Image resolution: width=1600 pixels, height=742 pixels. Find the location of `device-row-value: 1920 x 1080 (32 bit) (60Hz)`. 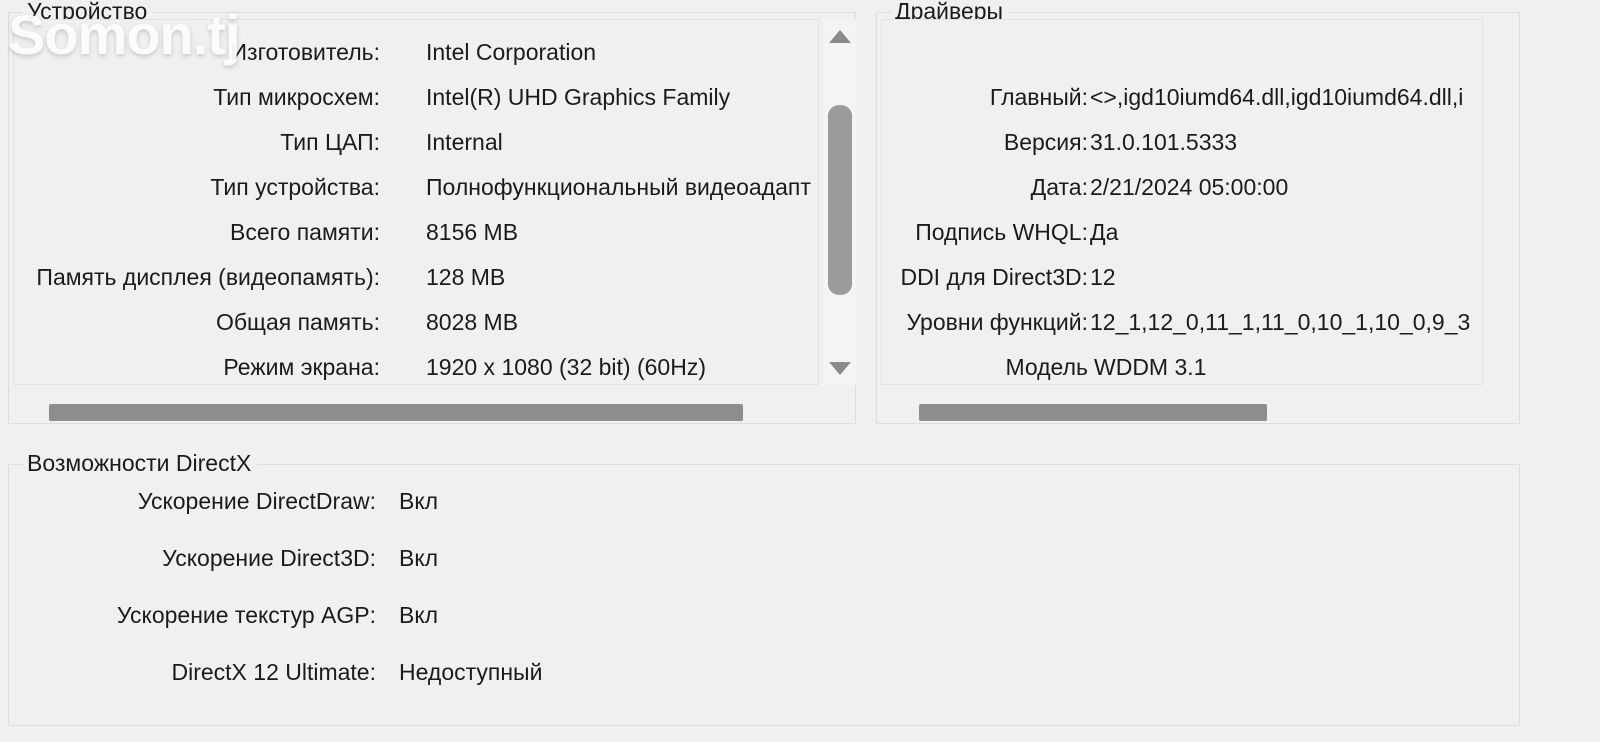

device-row-value: 1920 x 1080 (32 bit) (60Hz) is located at coordinates (566, 367).